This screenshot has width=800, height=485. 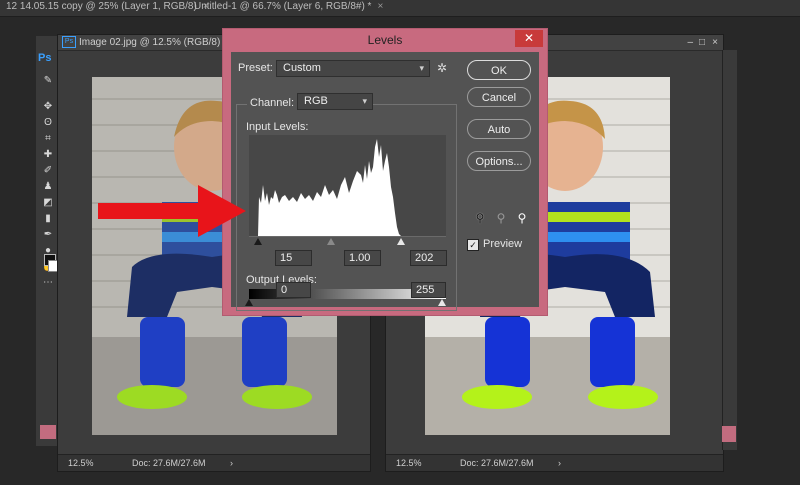 I want to click on healing-brush-icon: ✚, so click(x=48, y=155).